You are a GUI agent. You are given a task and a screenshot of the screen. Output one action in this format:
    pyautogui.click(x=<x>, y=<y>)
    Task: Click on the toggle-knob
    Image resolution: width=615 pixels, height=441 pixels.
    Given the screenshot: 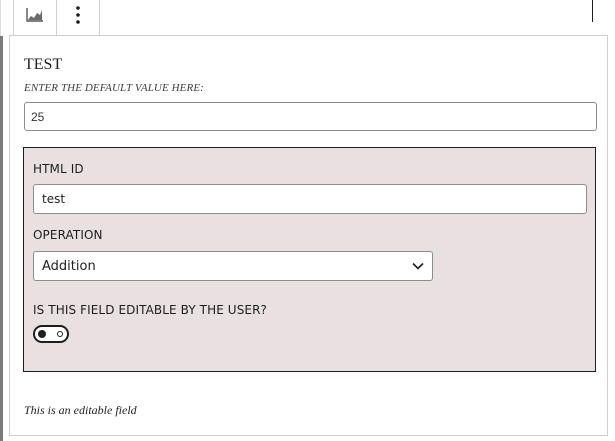 What is the action you would take?
    pyautogui.click(x=42, y=334)
    